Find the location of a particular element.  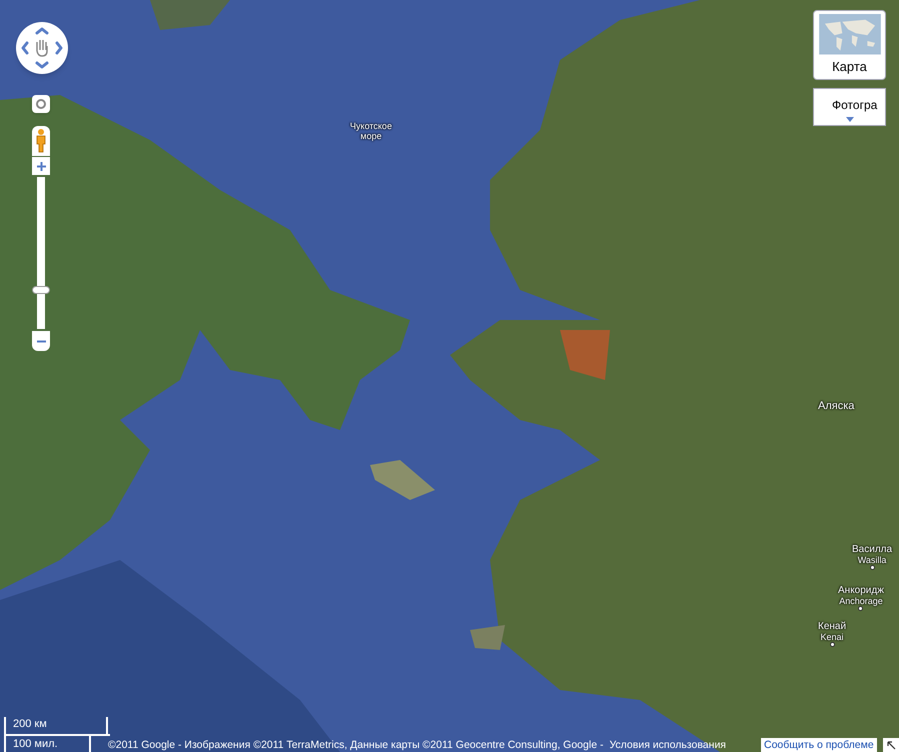

scale-metric-label: 200 км is located at coordinates (30, 724).